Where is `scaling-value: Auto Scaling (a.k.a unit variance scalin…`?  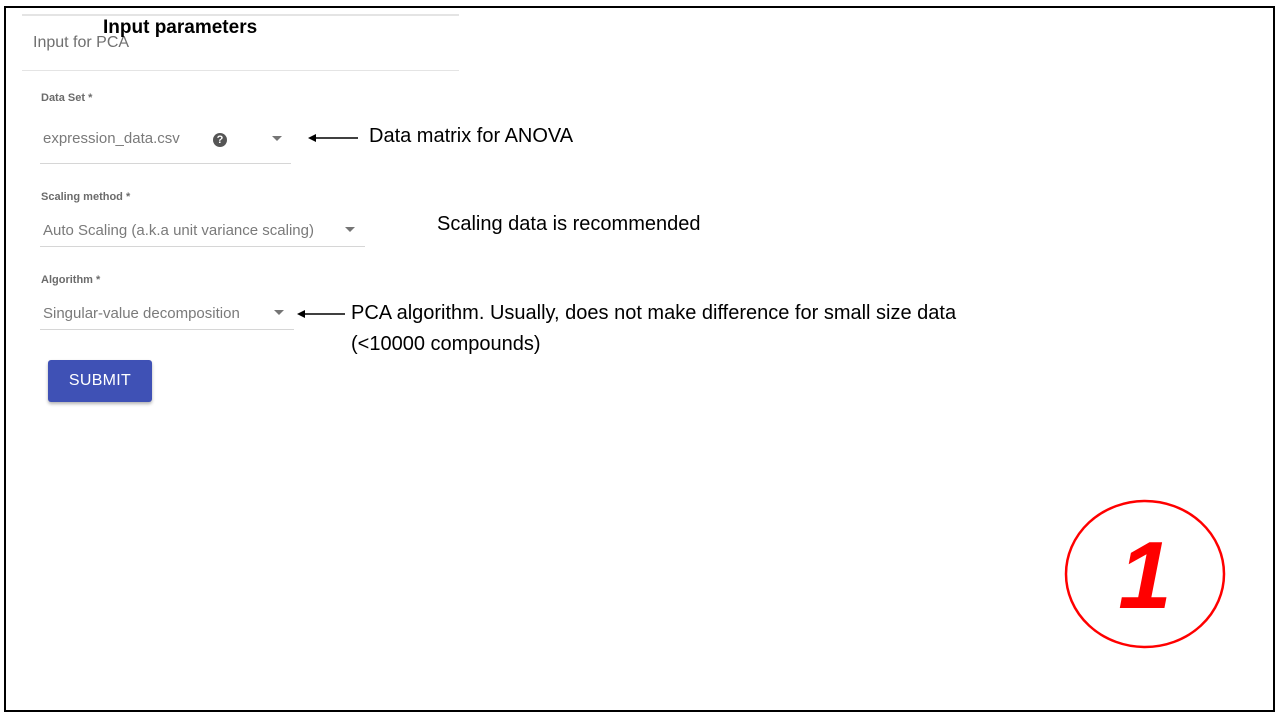 scaling-value: Auto Scaling (a.k.a unit variance scalin… is located at coordinates (178, 230).